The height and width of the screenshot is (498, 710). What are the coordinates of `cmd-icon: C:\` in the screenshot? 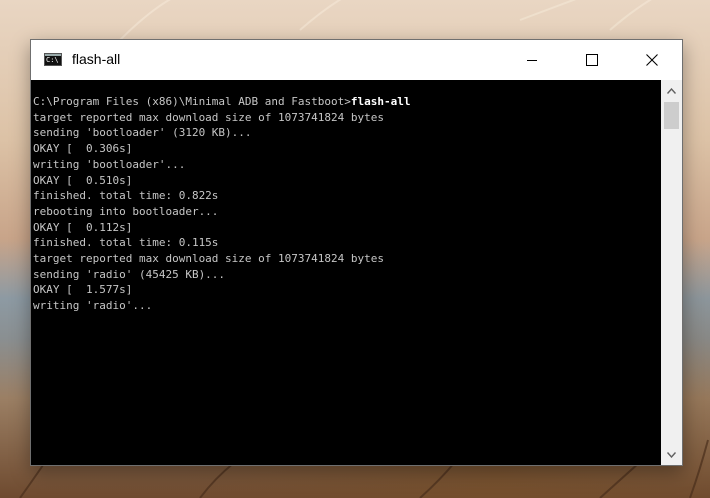 It's located at (53, 59).